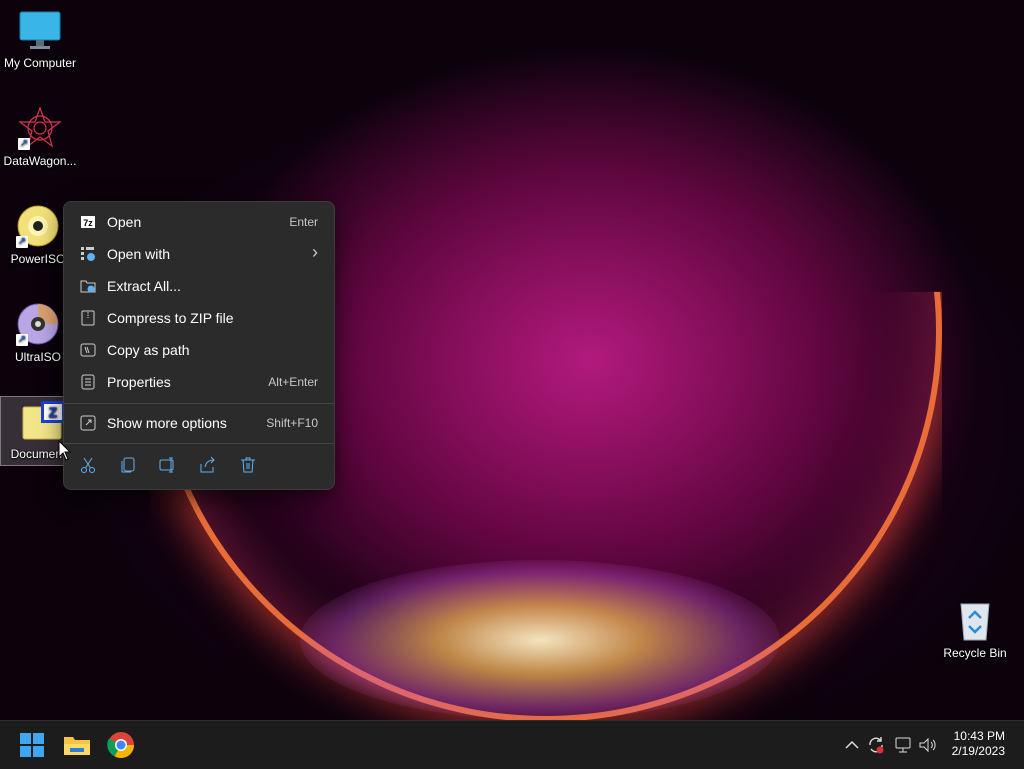 Image resolution: width=1024 pixels, height=769 pixels. Describe the element at coordinates (121, 745) in the screenshot. I see `chrome-icon` at that location.